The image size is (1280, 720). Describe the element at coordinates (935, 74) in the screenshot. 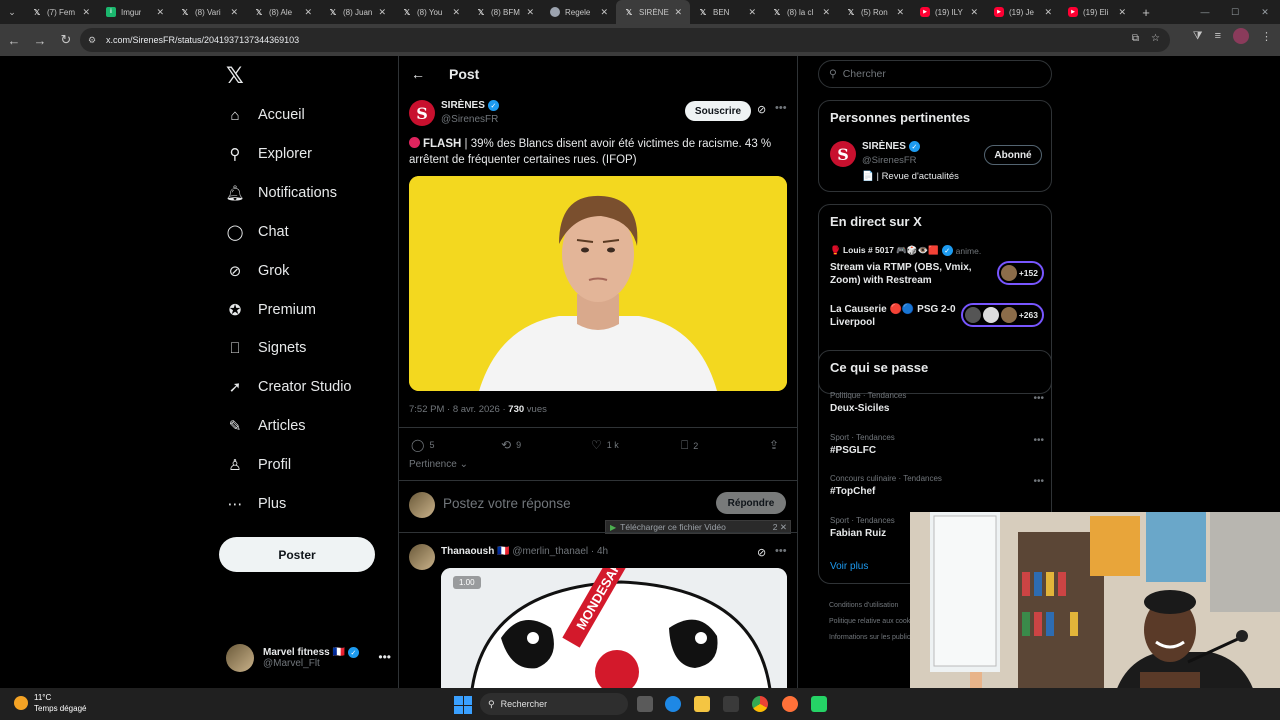

I see `search-input: ⚲ Chercher` at that location.